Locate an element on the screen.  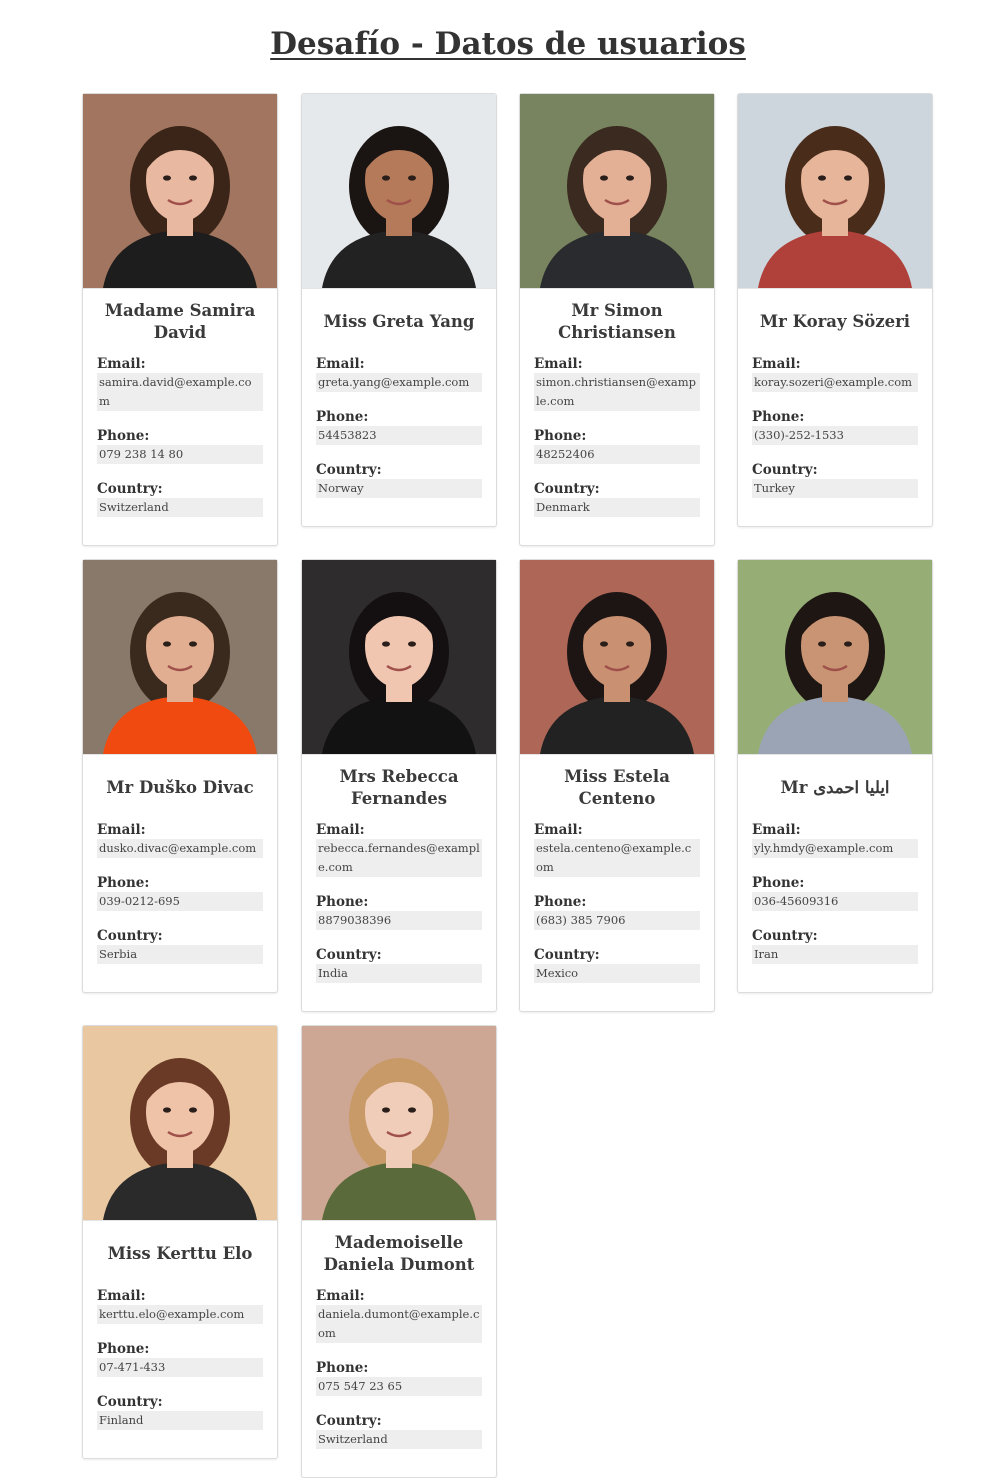
email-value: koray.sozeri@example.com is located at coordinates (835, 382).